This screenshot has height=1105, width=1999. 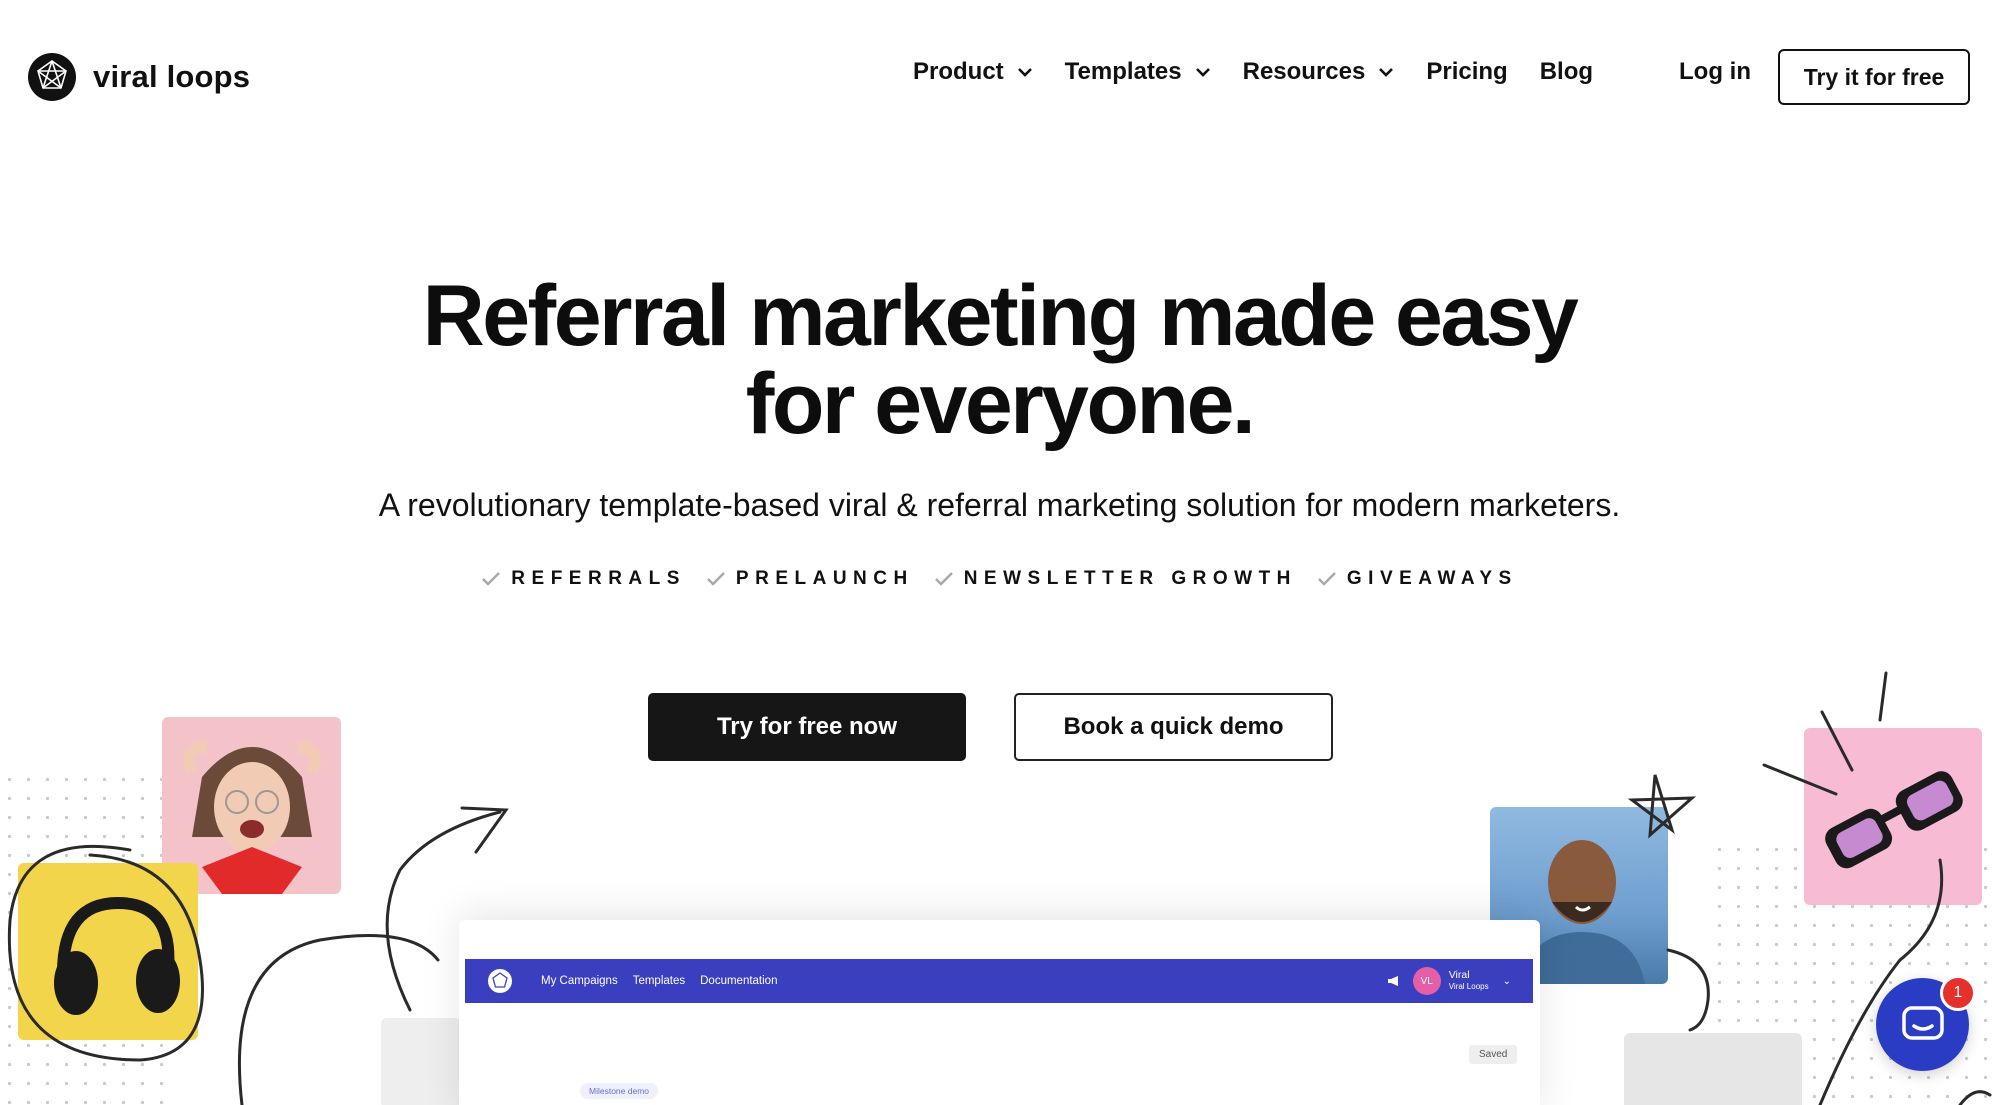 What do you see at coordinates (619, 1091) in the screenshot?
I see `milestone-chip: Milestone demo` at bounding box center [619, 1091].